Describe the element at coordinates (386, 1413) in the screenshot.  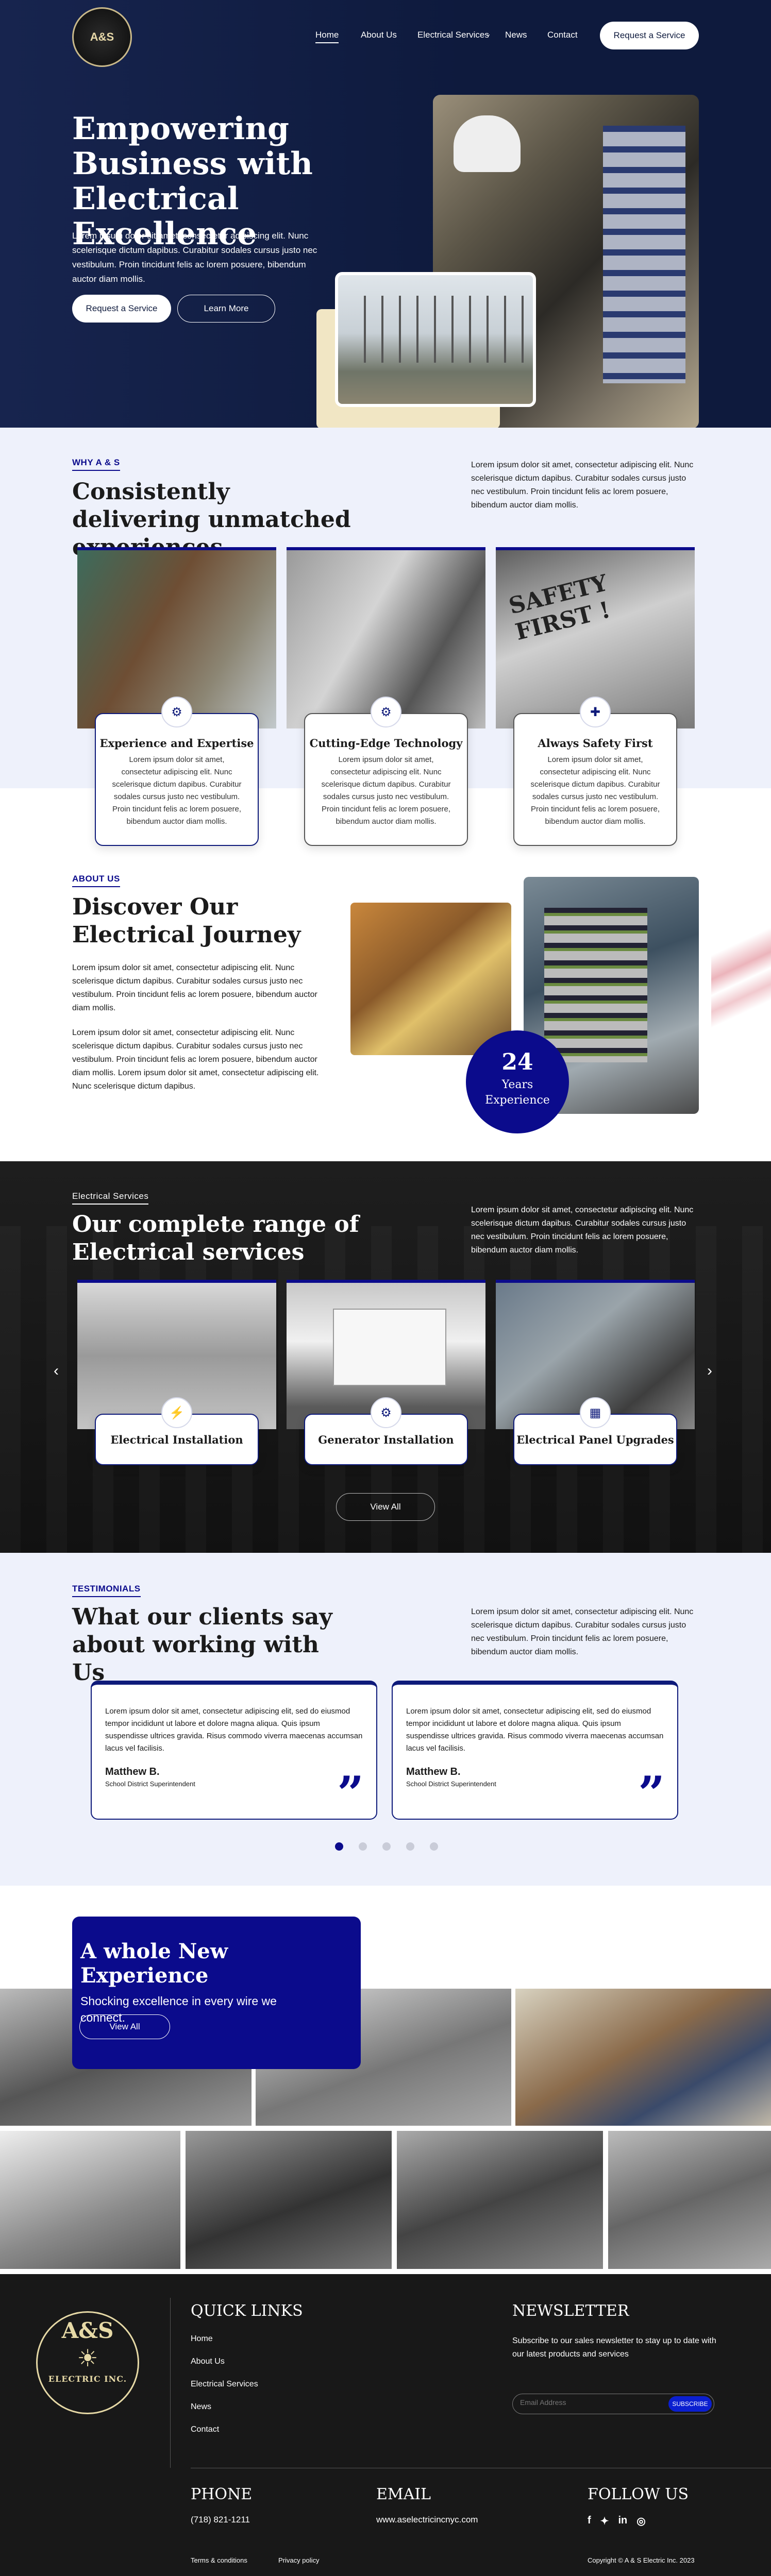
I see `generator-icon: ⚙` at that location.